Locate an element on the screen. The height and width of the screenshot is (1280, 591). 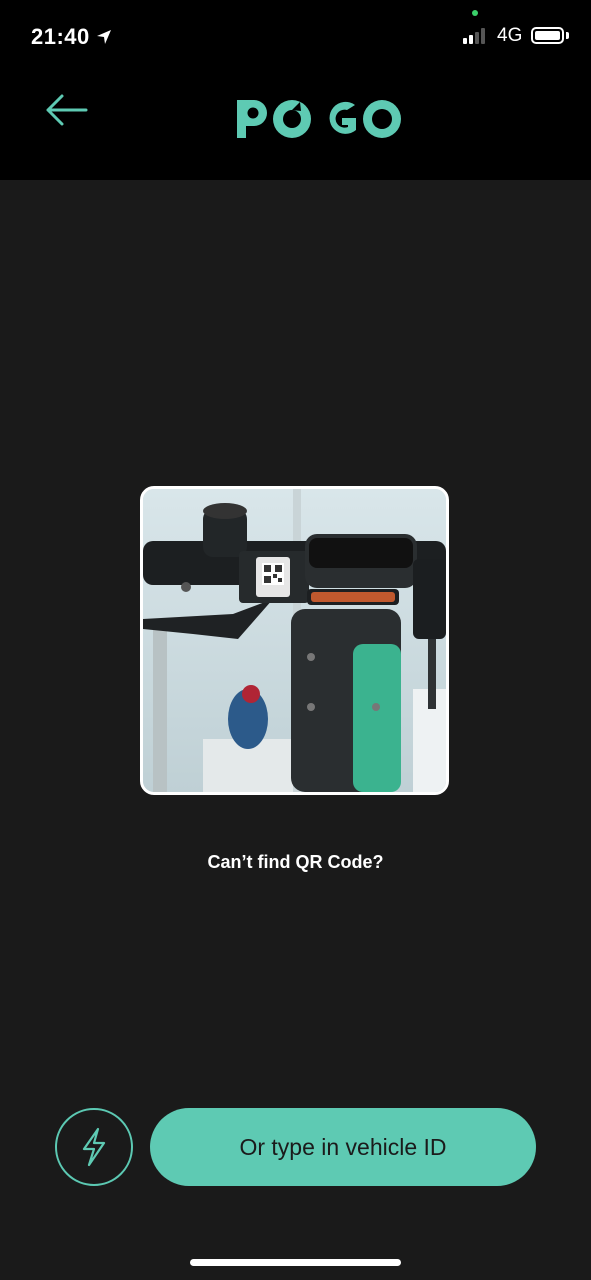
battery-tip is located at coordinates (567, 35).